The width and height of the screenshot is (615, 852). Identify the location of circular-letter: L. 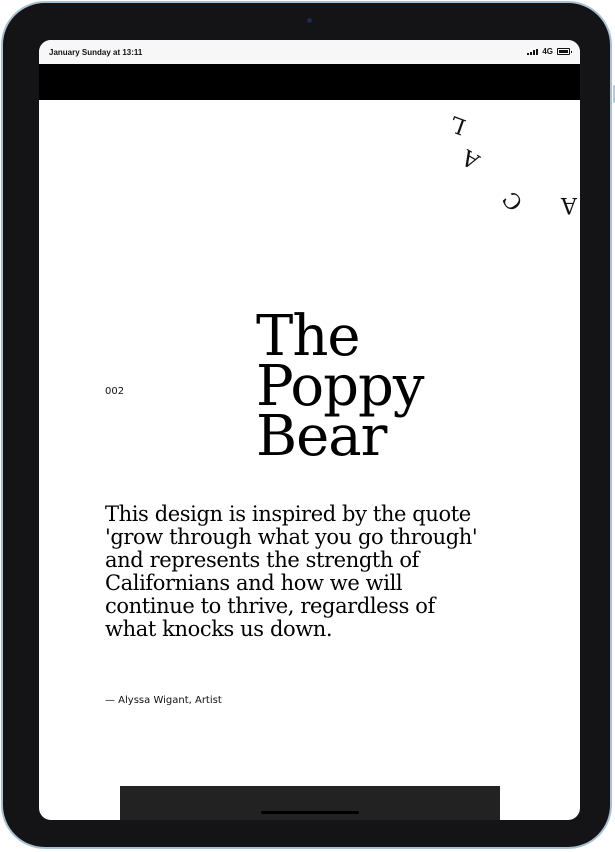
(458, 124).